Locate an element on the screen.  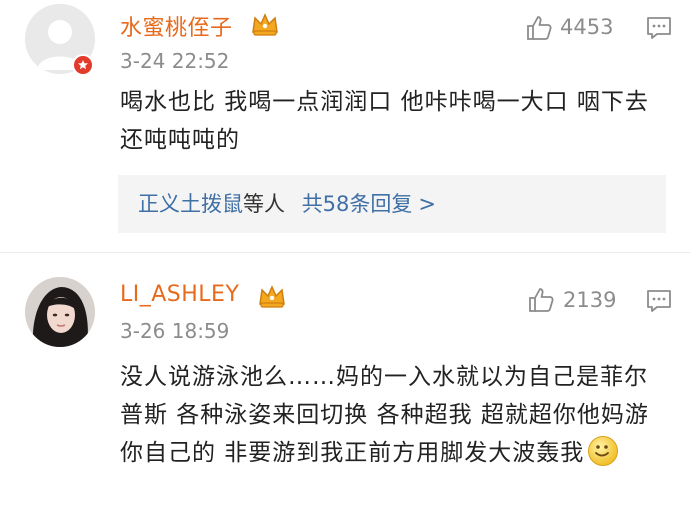
username: LI_ASHLEY is located at coordinates (179, 294).